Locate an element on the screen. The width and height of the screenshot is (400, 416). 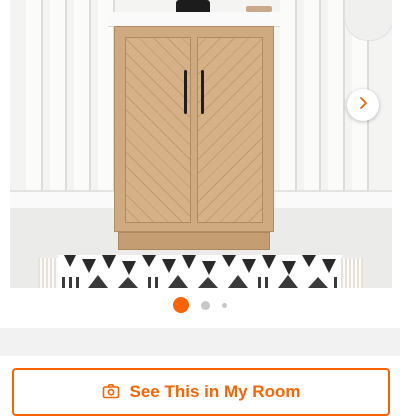
faucet is located at coordinates (193, 6).